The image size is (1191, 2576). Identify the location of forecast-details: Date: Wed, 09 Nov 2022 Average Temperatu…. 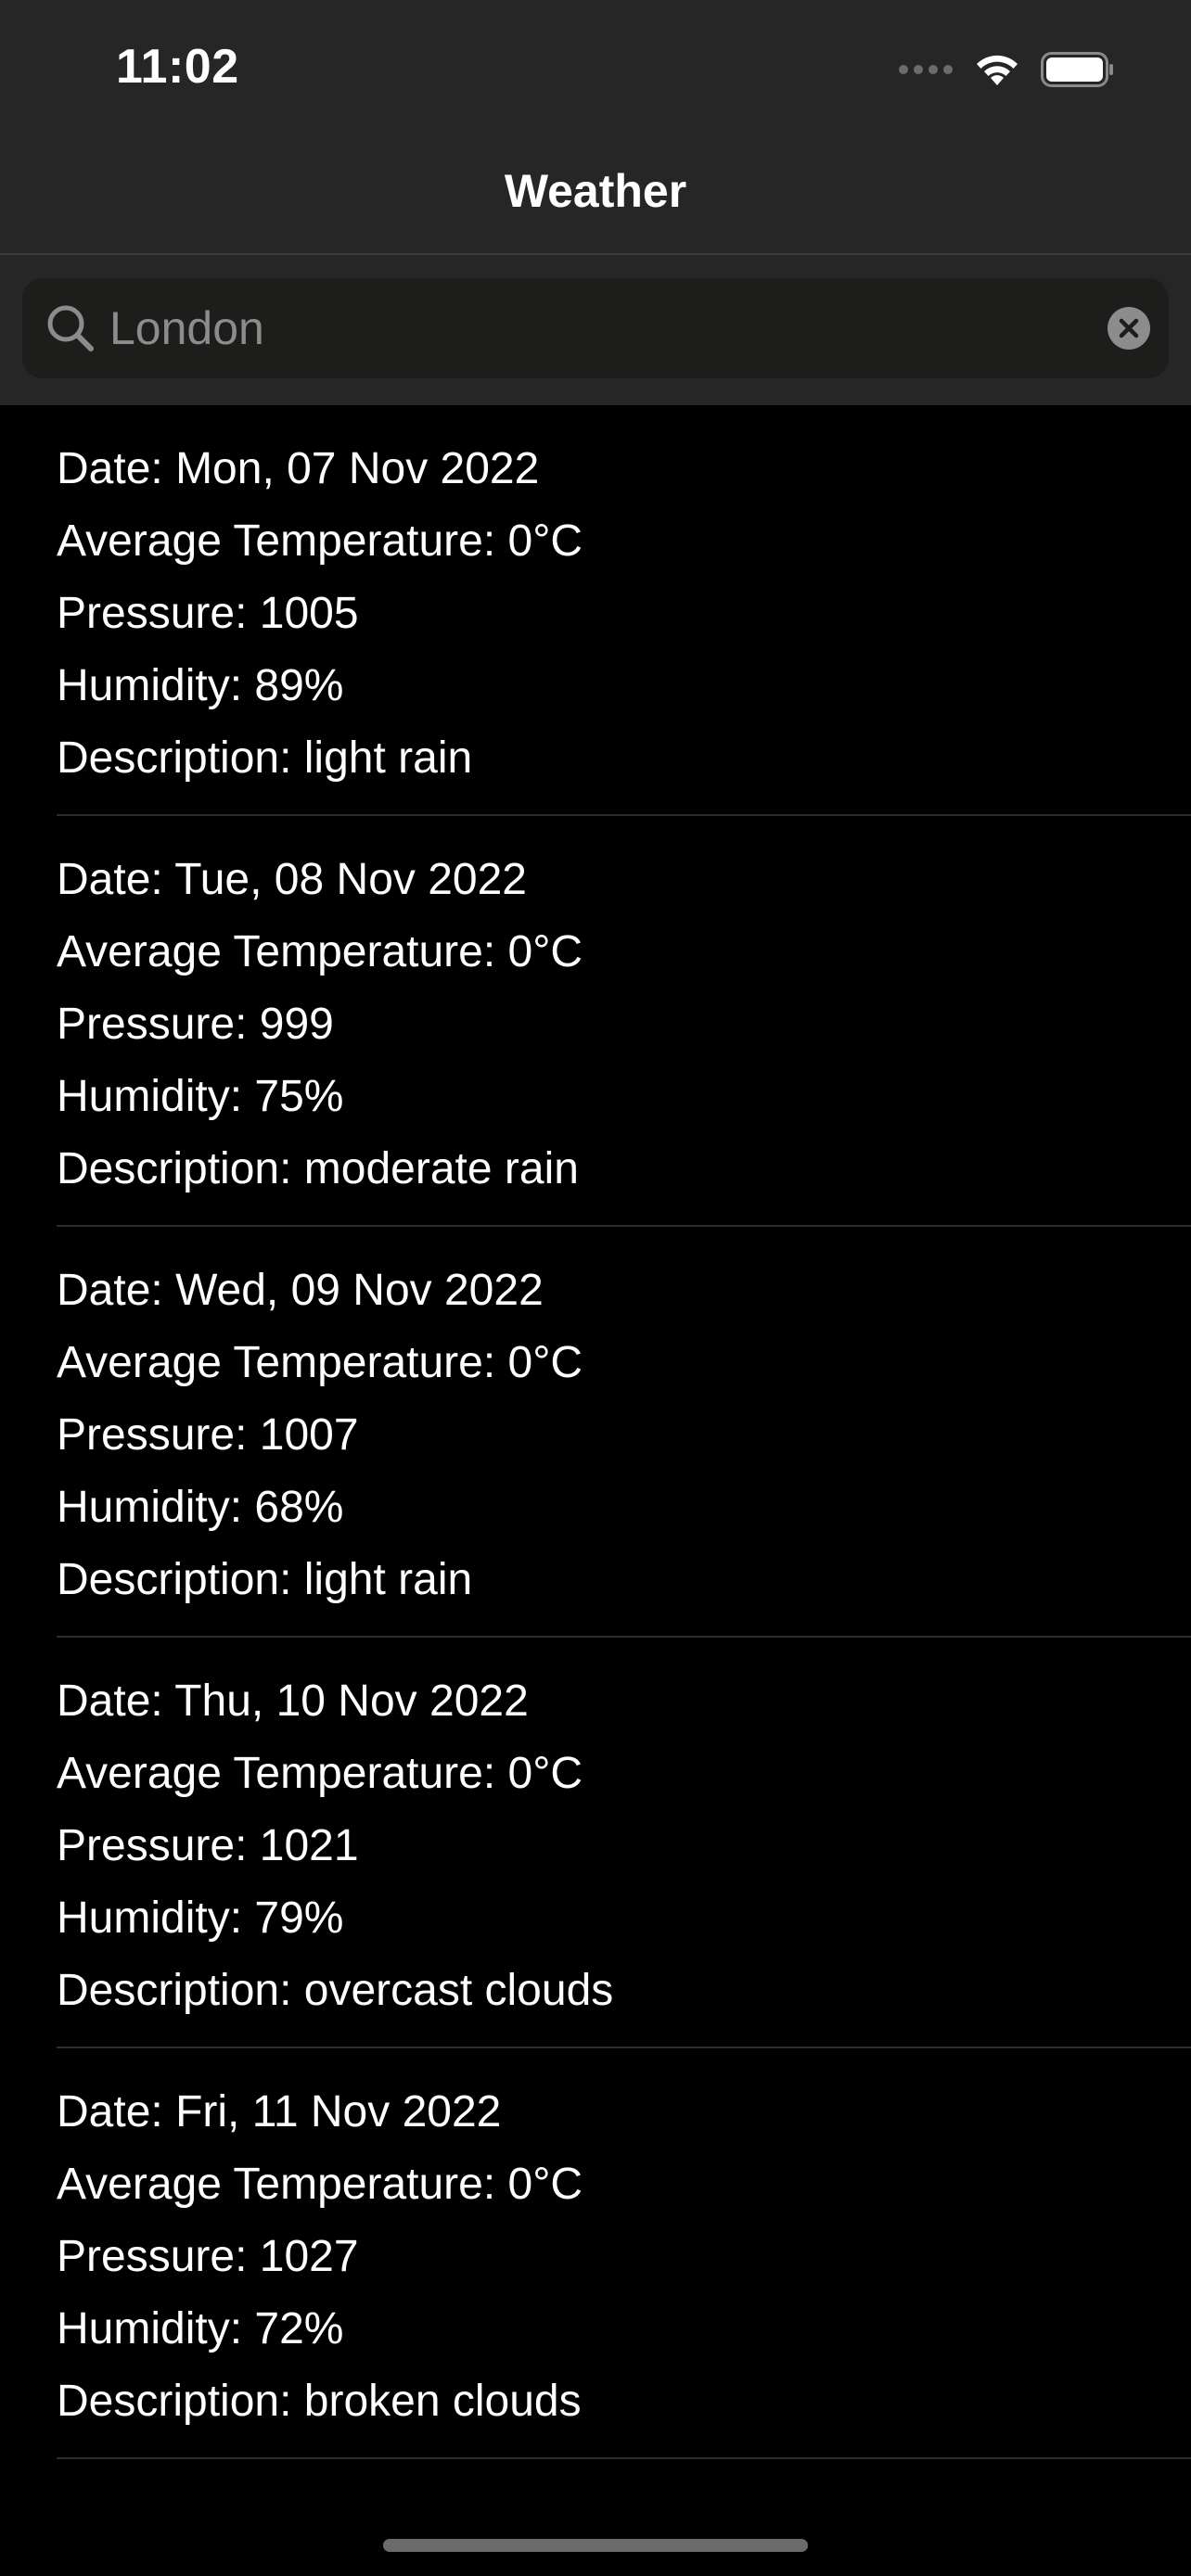
(320, 1435).